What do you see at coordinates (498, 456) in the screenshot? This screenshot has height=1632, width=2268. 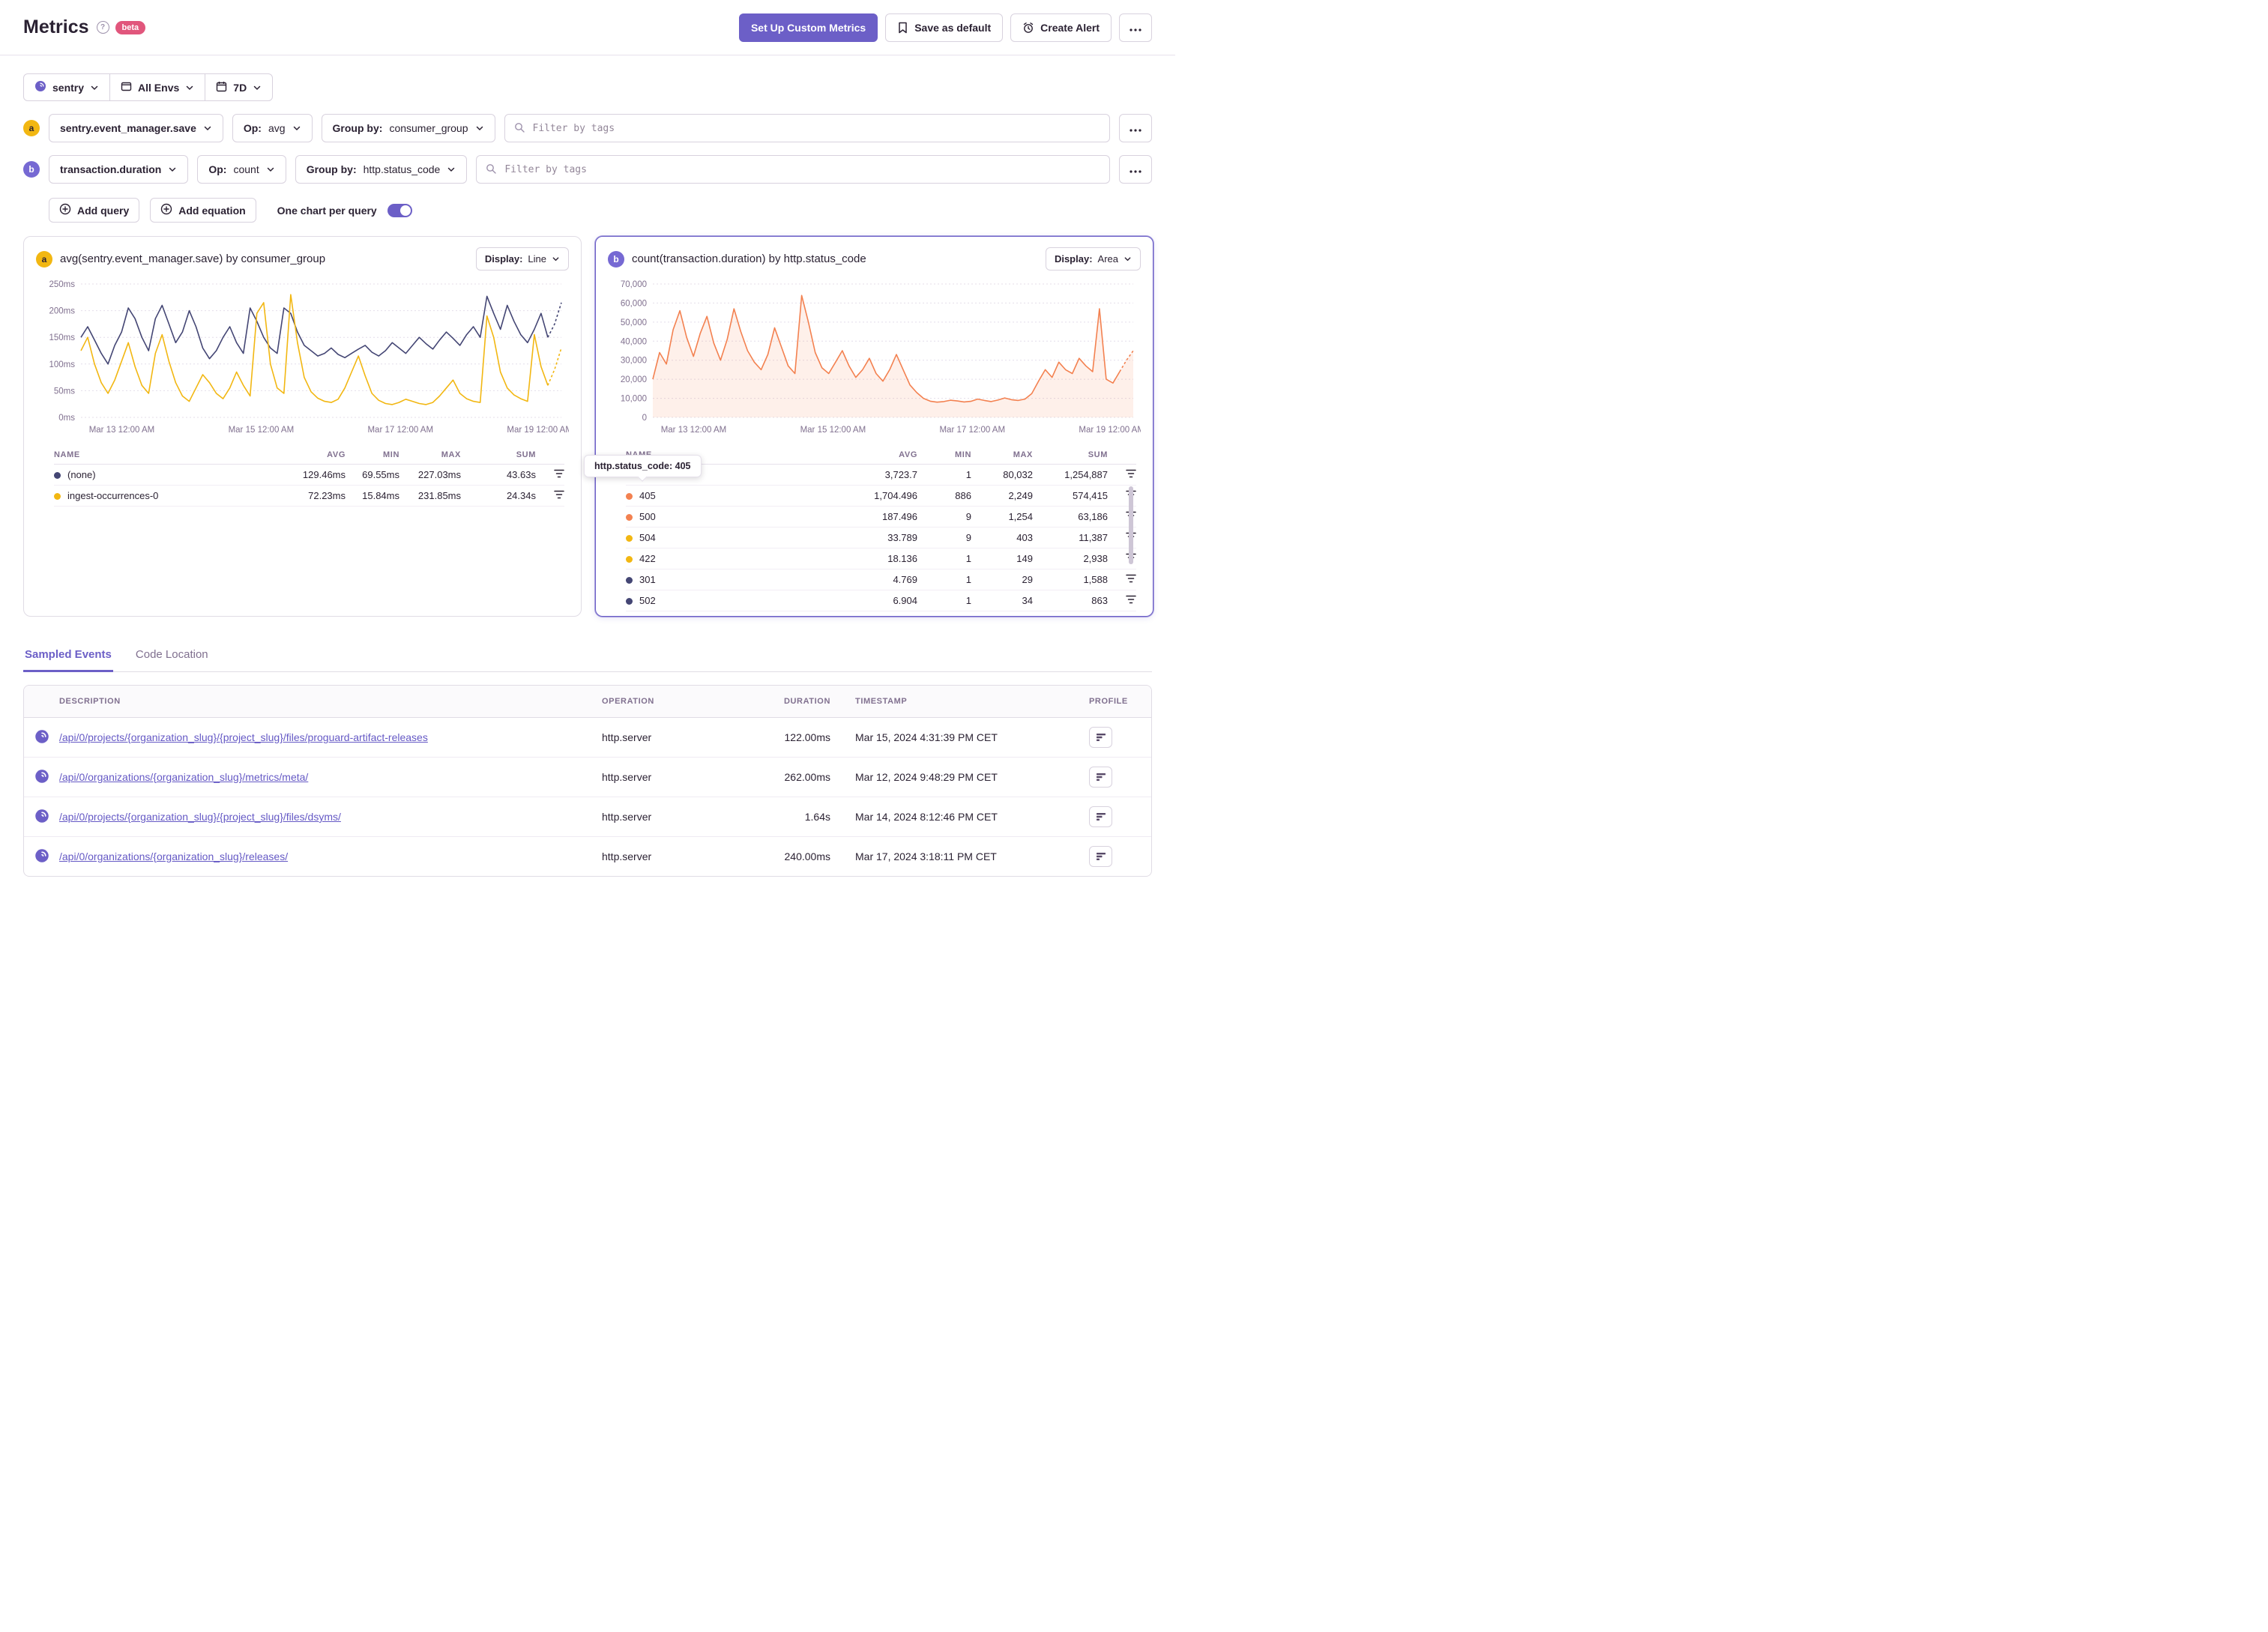 I see `col-header-sum: SUM` at bounding box center [498, 456].